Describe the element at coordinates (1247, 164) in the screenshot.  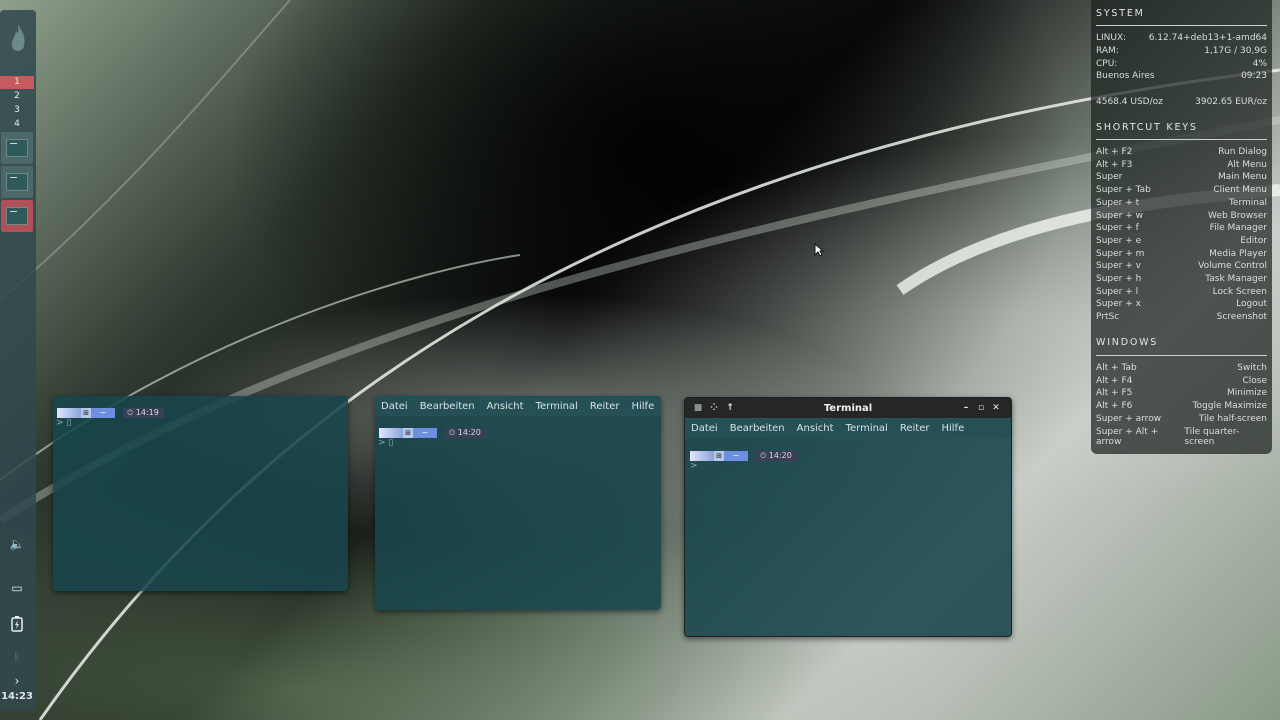
I see `shortcut-action: Alt Menu` at that location.